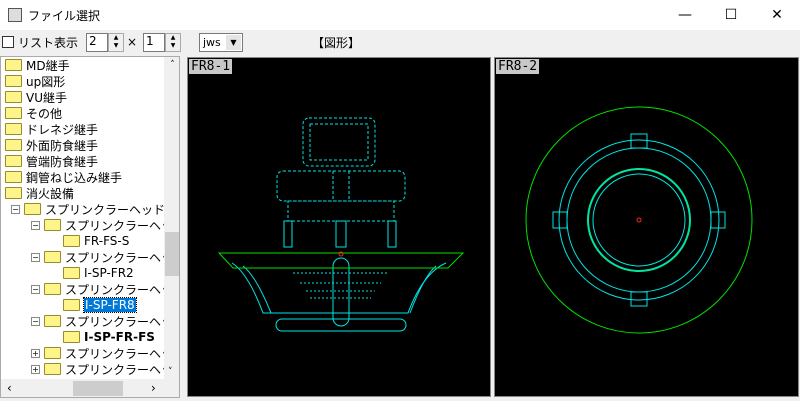  I want to click on title-bar: ファイル選択 — ☐ ✕, so click(400, 15).